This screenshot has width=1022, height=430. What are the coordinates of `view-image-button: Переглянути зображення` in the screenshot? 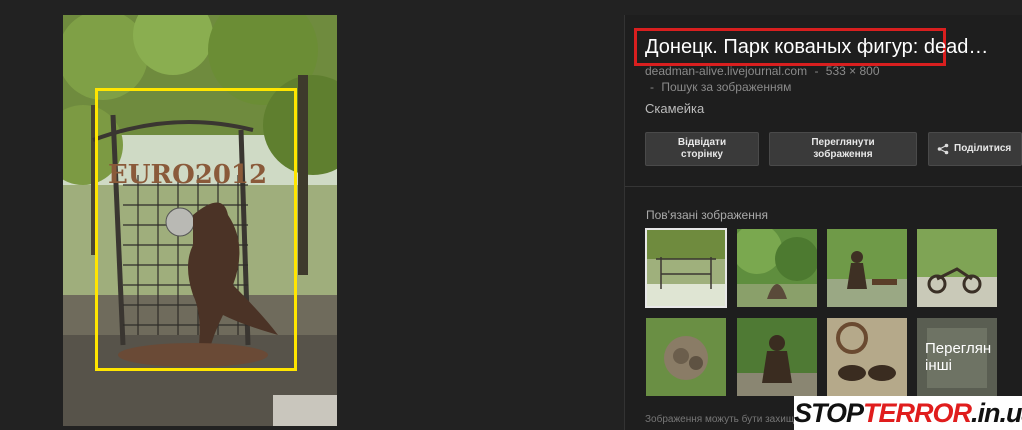 It's located at (843, 149).